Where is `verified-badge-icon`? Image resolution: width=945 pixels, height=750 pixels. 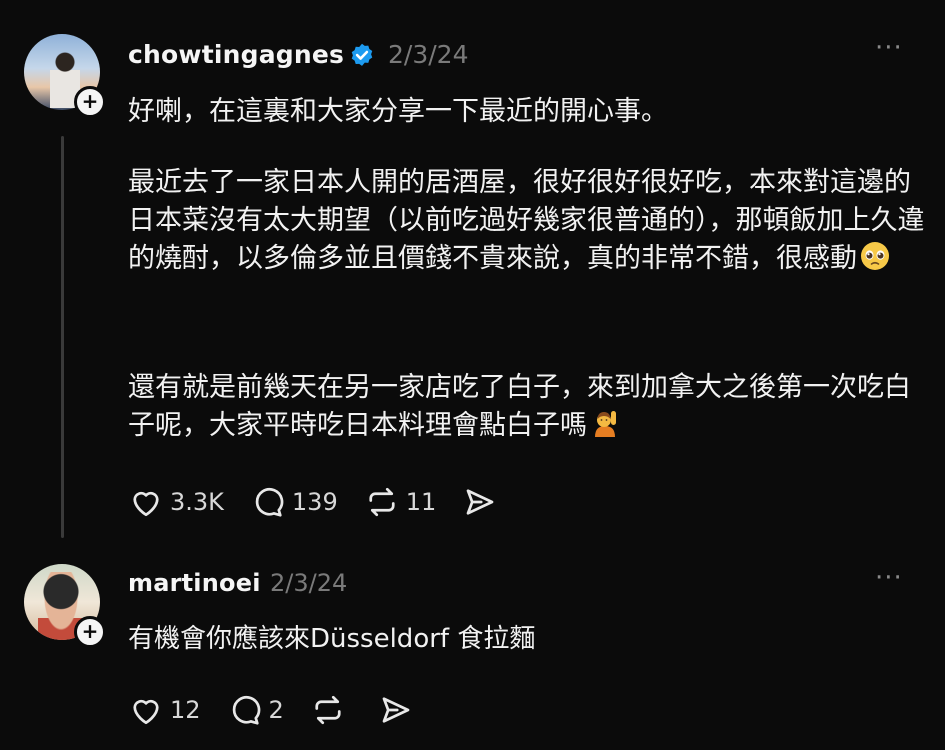 verified-badge-icon is located at coordinates (362, 54).